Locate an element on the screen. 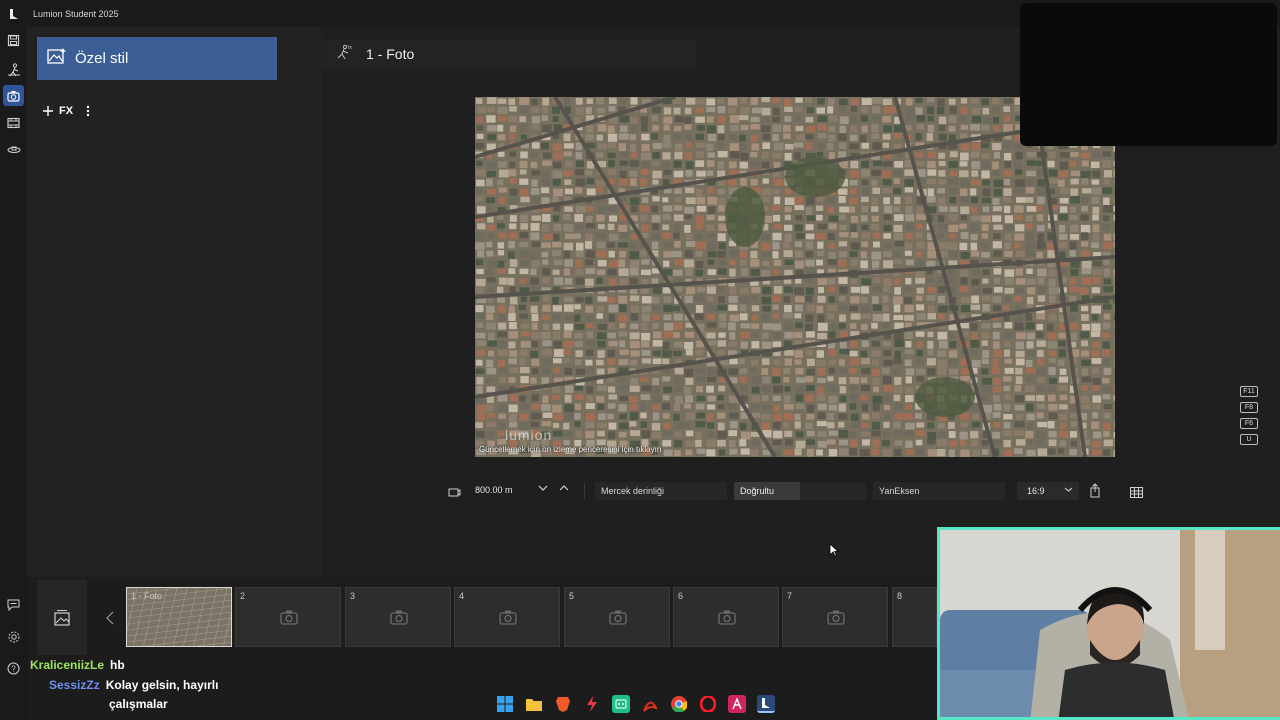 The height and width of the screenshot is (720, 1280). style-image-icon is located at coordinates (57, 58).